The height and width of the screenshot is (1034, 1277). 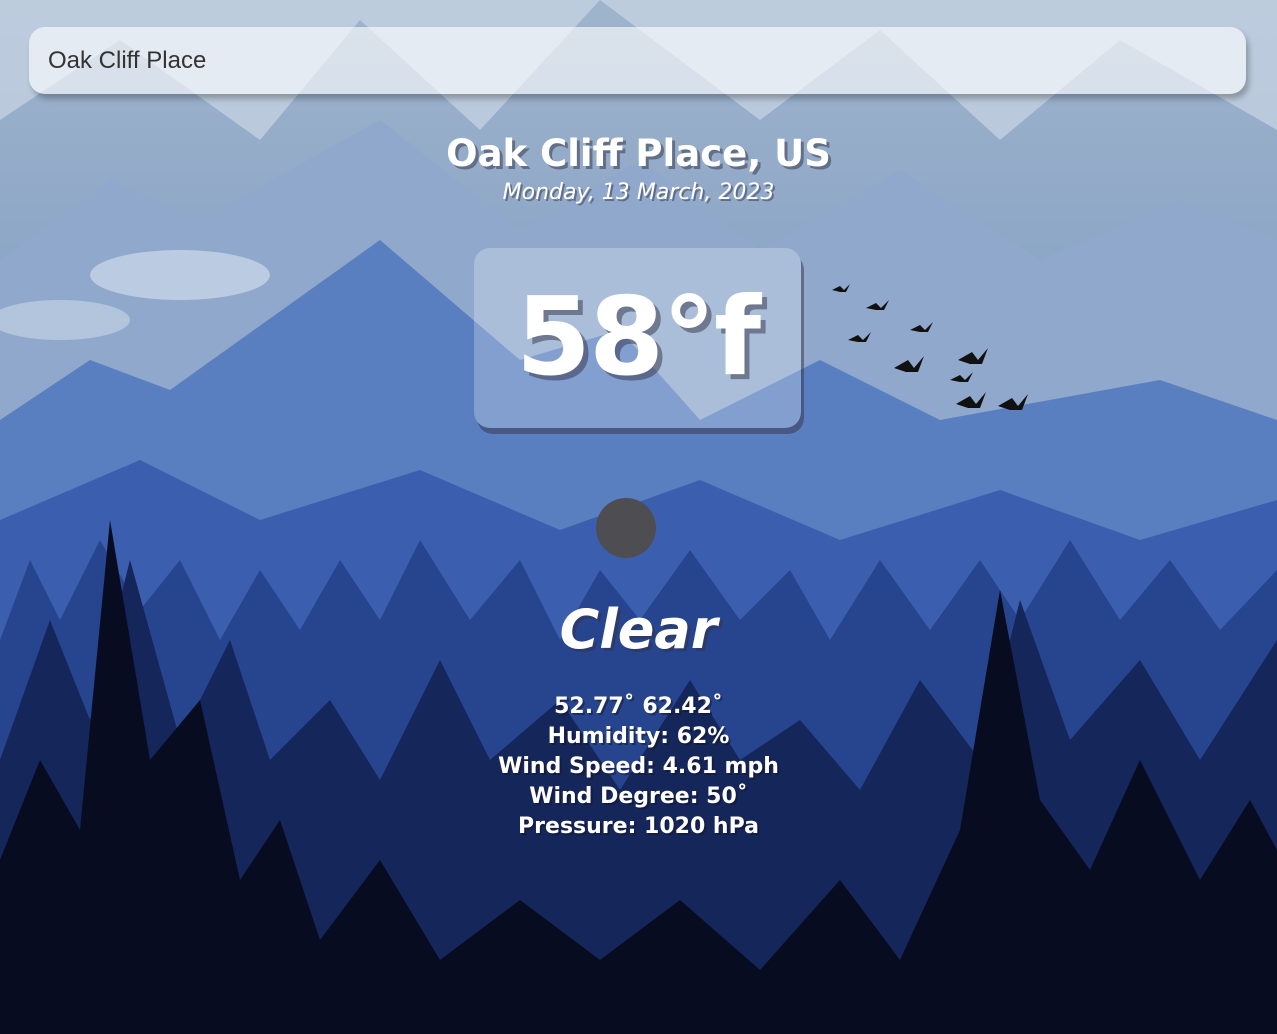 I want to click on date-label: Monday, 13 March, 2023, so click(x=638, y=192).